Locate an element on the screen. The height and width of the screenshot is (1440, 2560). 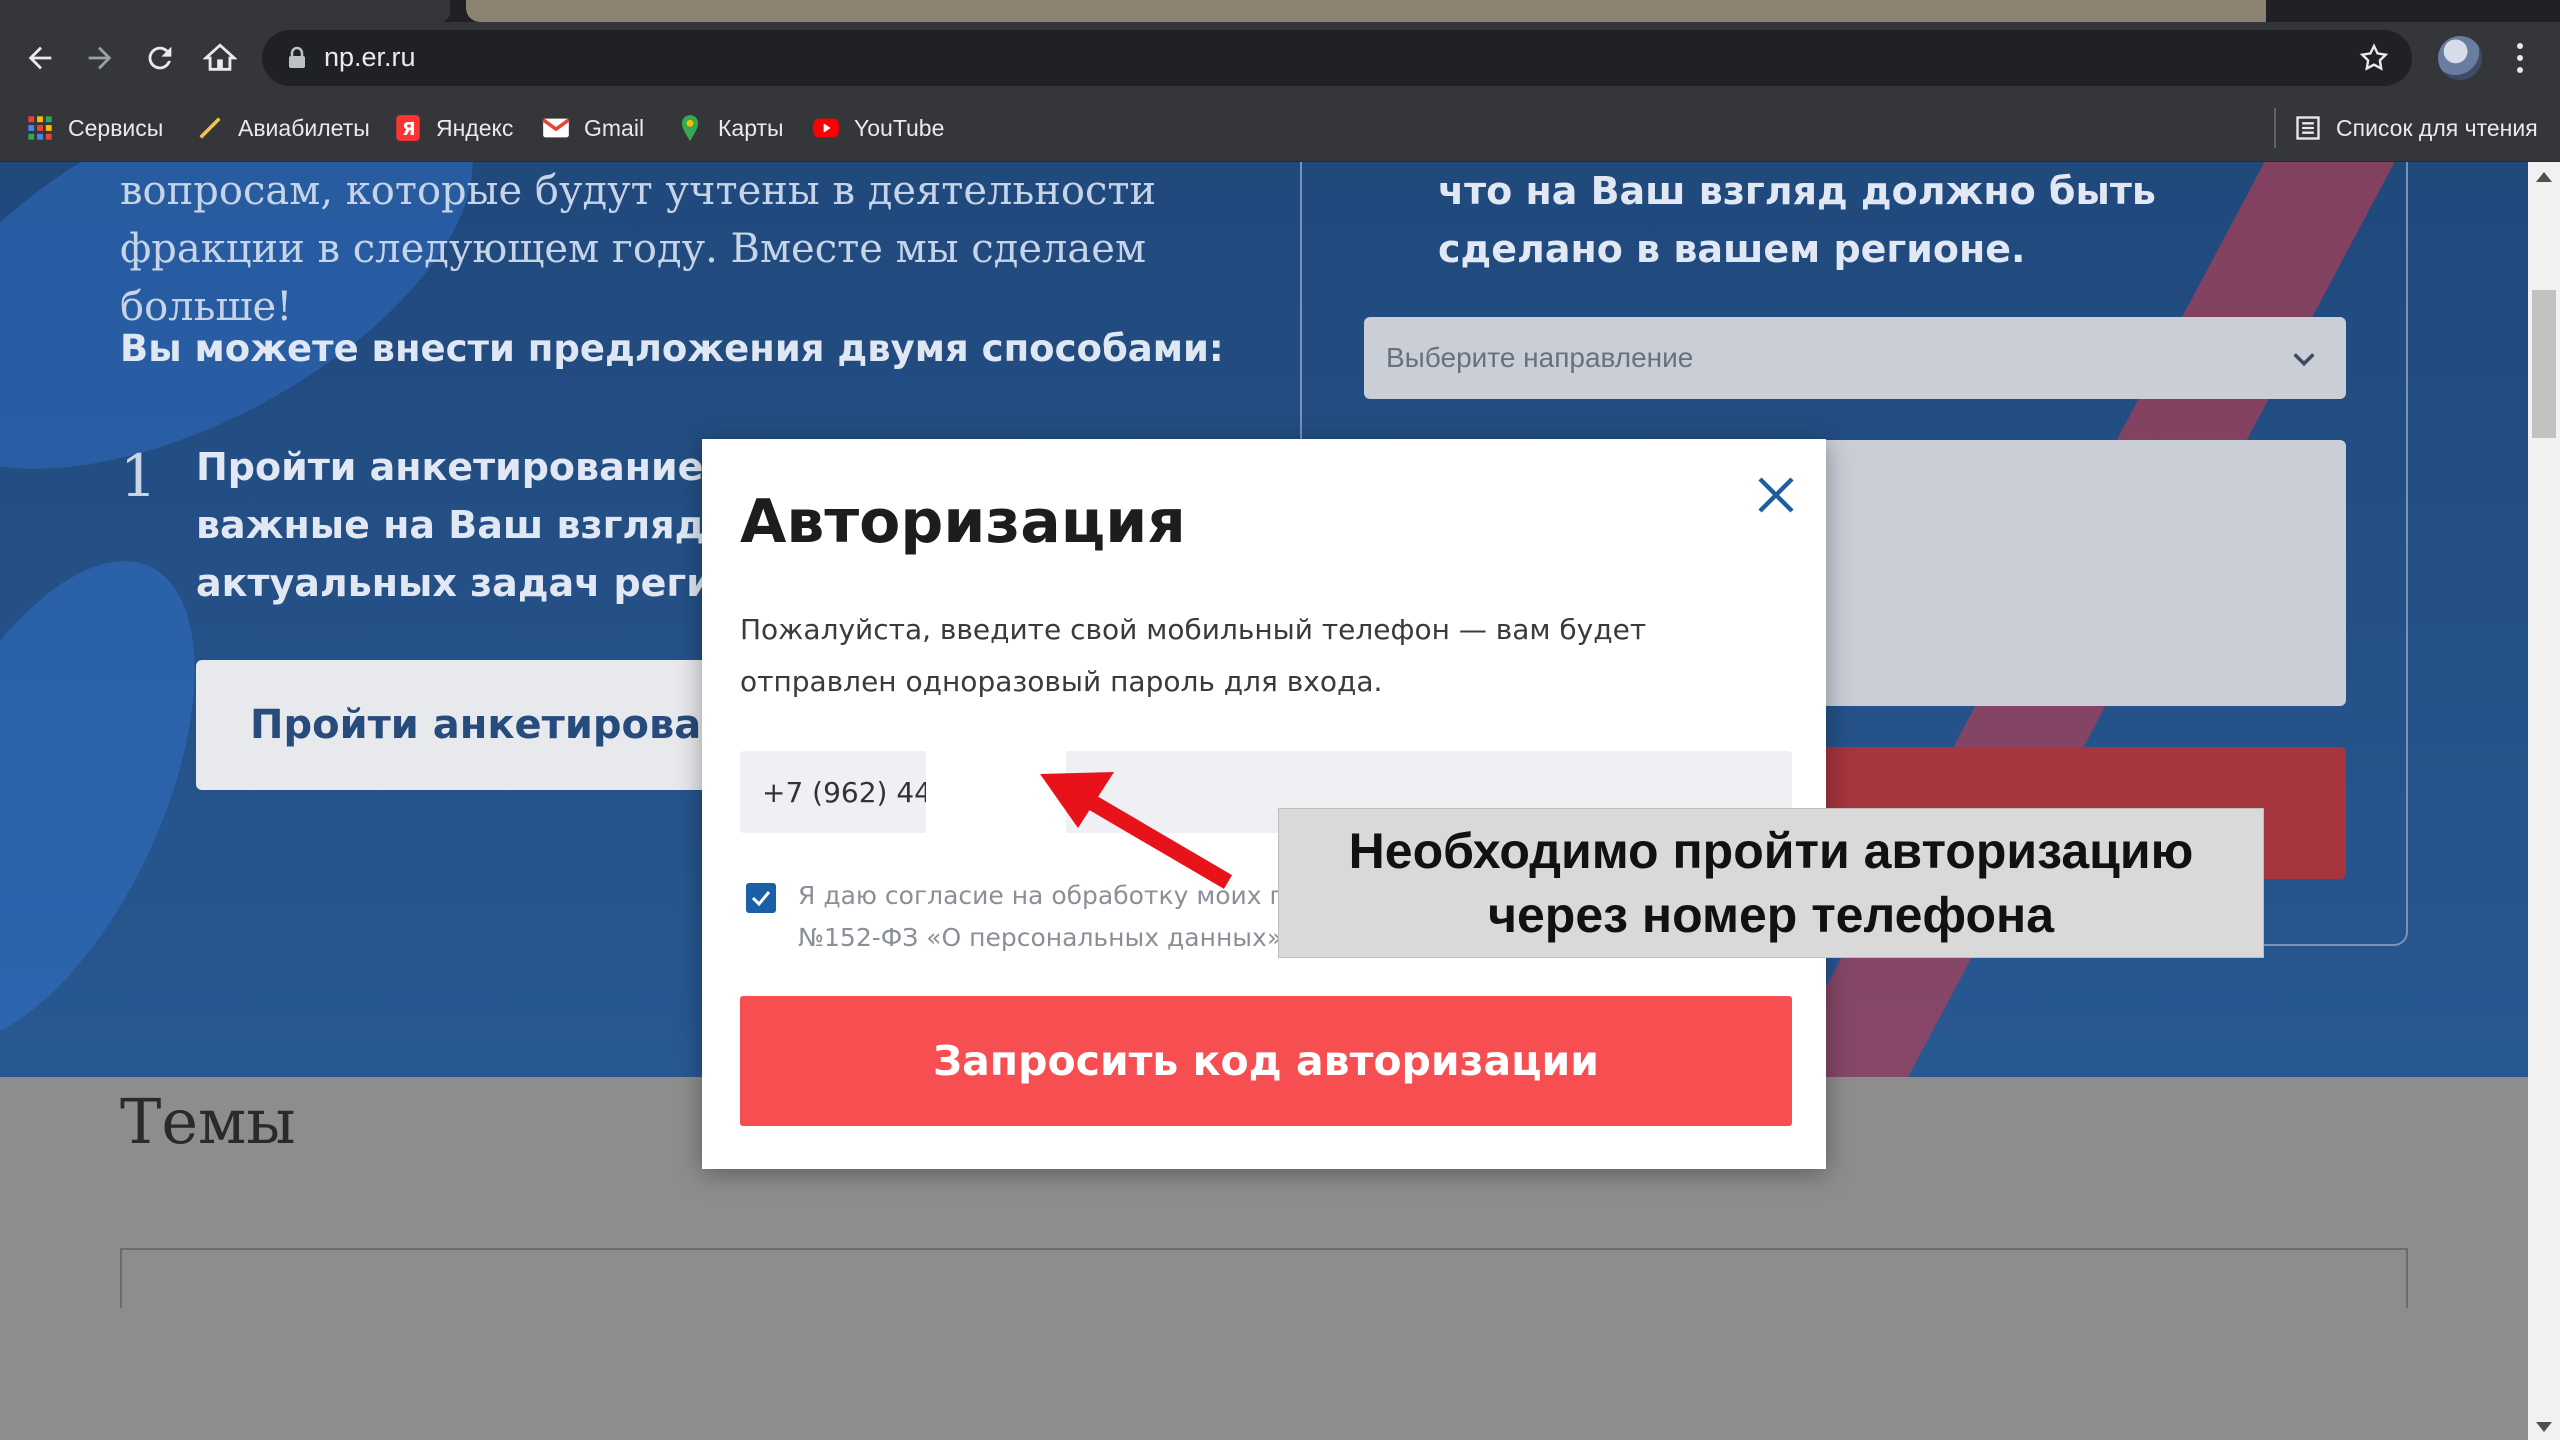
home-icon is located at coordinates (220, 57).